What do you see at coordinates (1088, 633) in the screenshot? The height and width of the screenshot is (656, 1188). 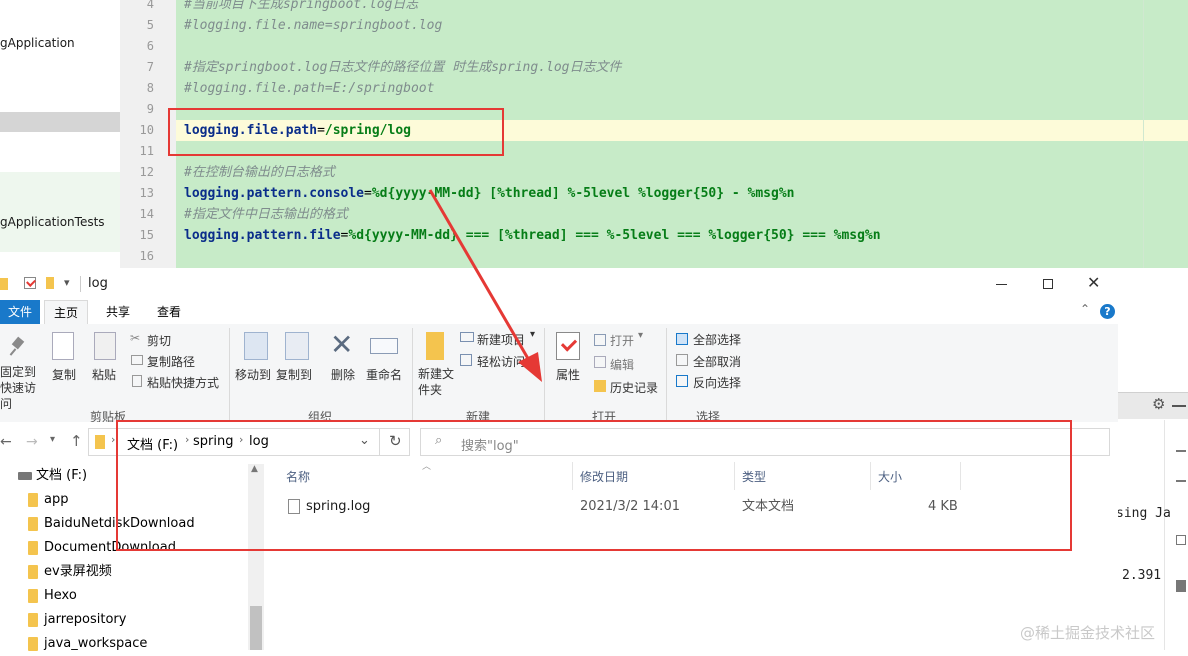 I see `watermark: @稀土掘金技术社区` at bounding box center [1088, 633].